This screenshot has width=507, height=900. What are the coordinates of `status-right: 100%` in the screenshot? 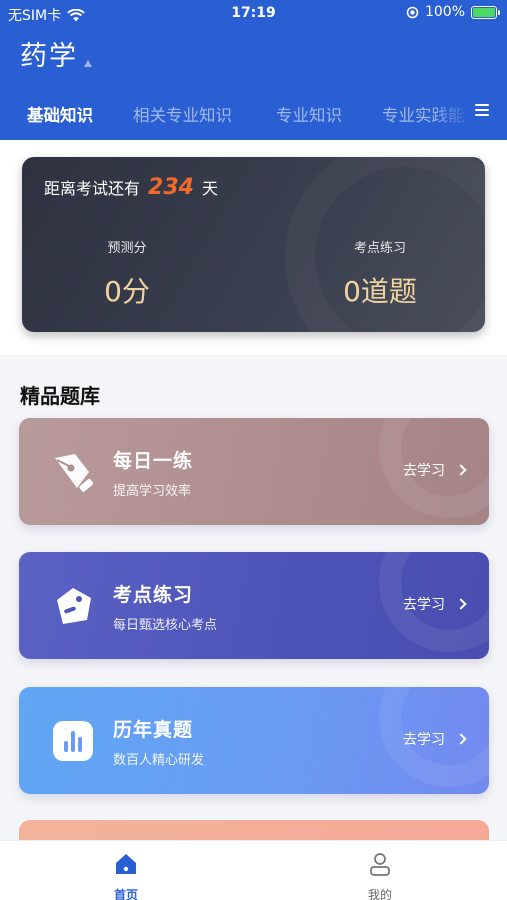 It's located at (453, 12).